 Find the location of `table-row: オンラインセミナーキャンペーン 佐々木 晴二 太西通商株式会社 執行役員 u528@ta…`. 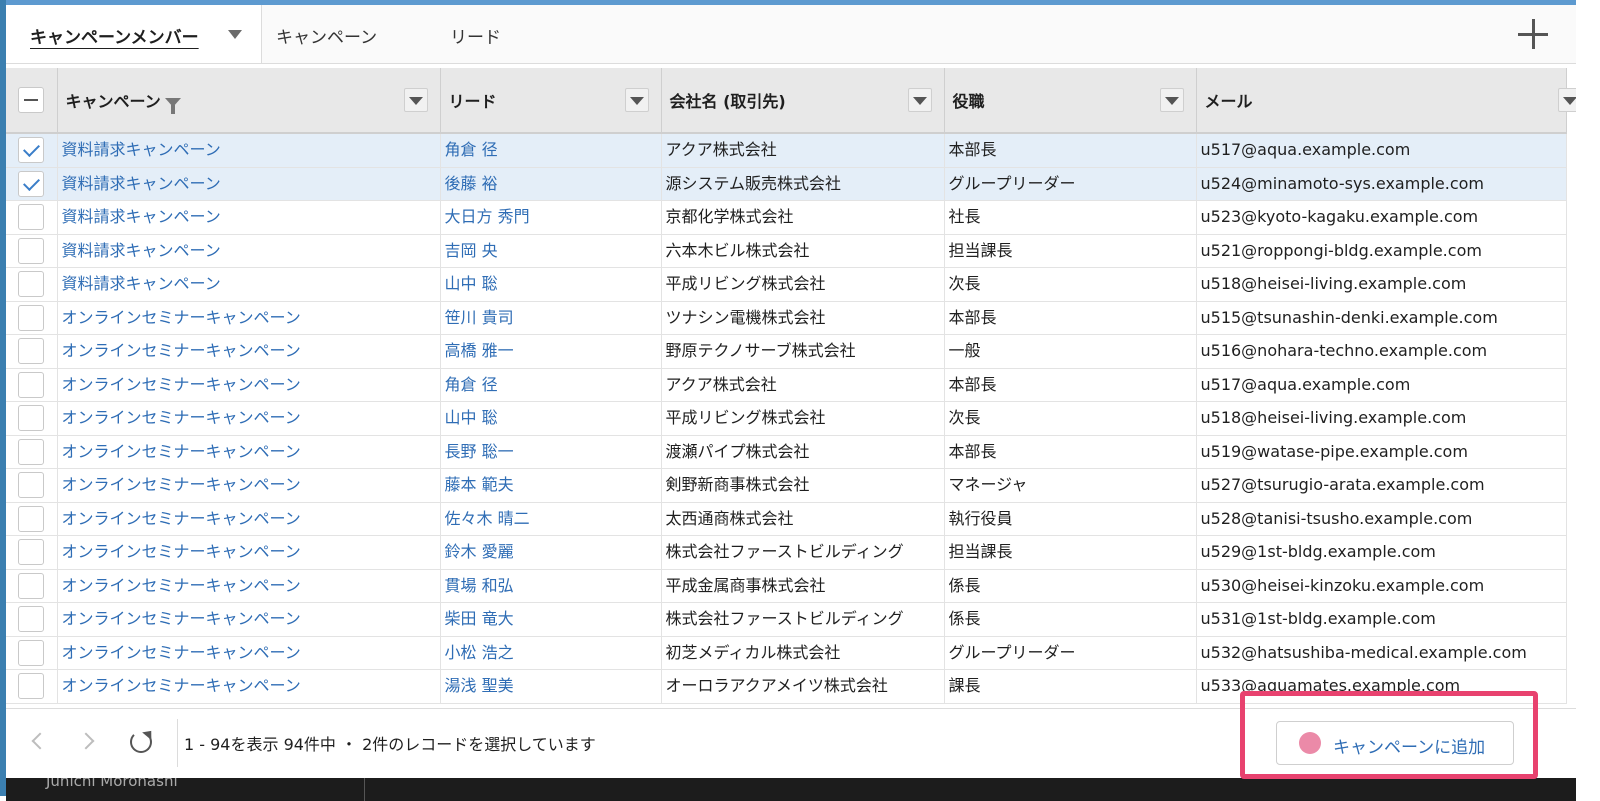

table-row: オンラインセミナーキャンペーン 佐々木 晴二 太西通商株式会社 執行役員 u528@ta… is located at coordinates (786, 519).